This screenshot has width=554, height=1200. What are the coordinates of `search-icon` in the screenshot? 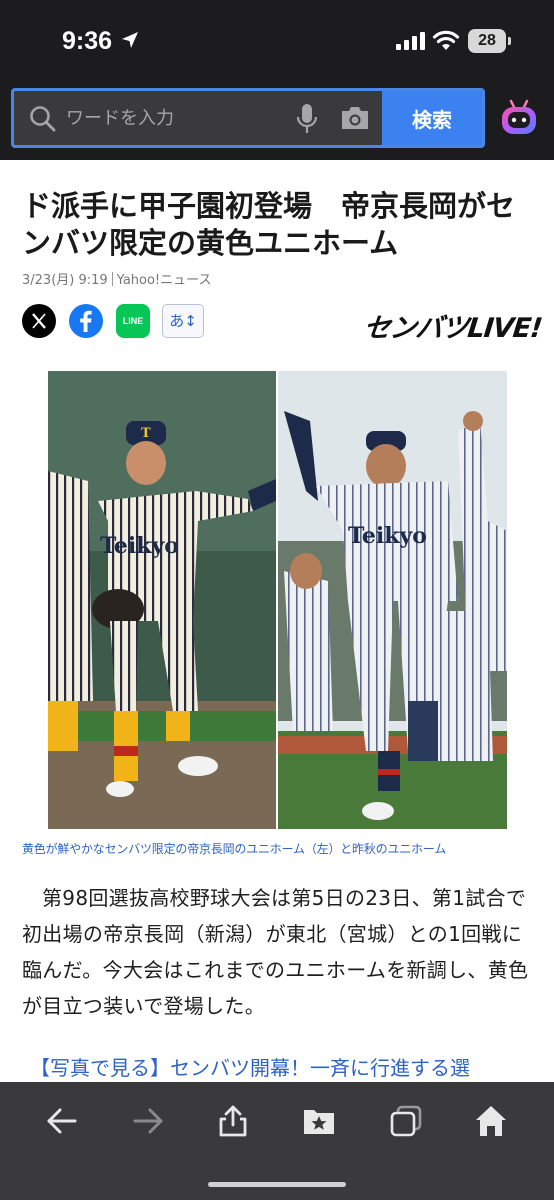 It's located at (43, 119).